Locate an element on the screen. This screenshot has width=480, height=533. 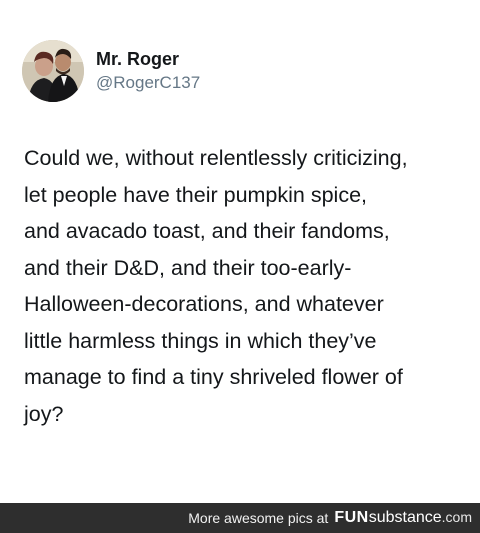
tweet-text-line: and their D&D, and their too-early- is located at coordinates (188, 267).